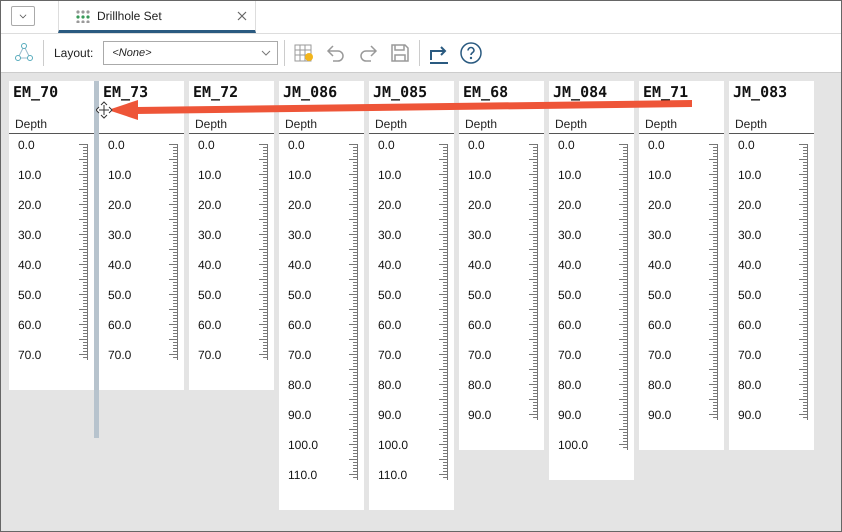 The width and height of the screenshot is (842, 532). What do you see at coordinates (24, 53) in the screenshot?
I see `network-icon` at bounding box center [24, 53].